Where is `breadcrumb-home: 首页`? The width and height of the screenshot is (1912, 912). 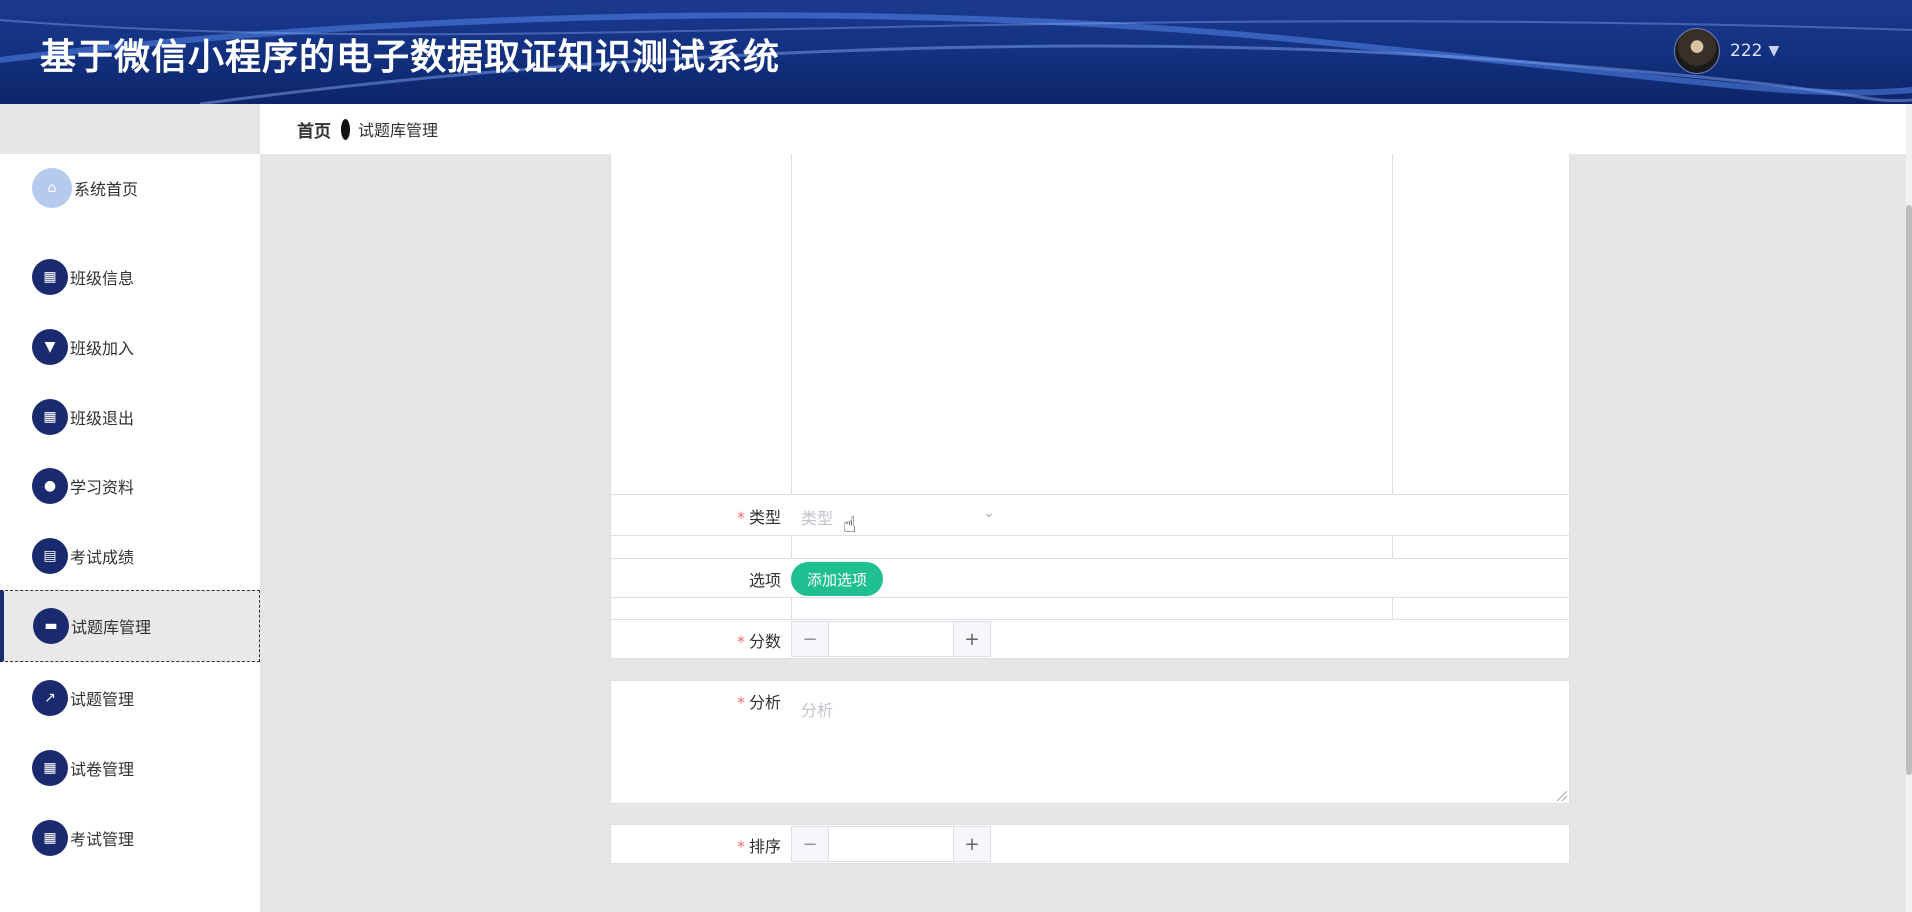 breadcrumb-home: 首页 is located at coordinates (314, 129).